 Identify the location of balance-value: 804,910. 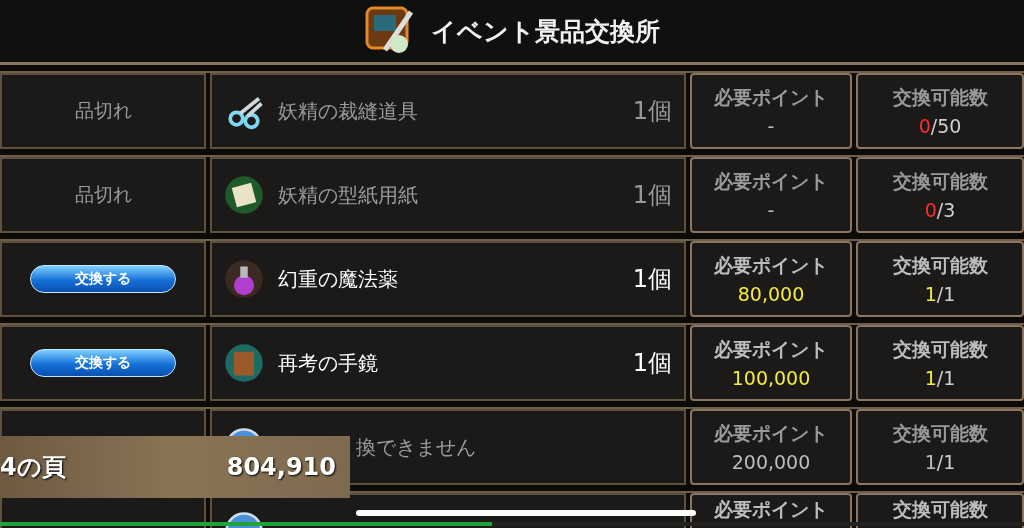
(281, 467).